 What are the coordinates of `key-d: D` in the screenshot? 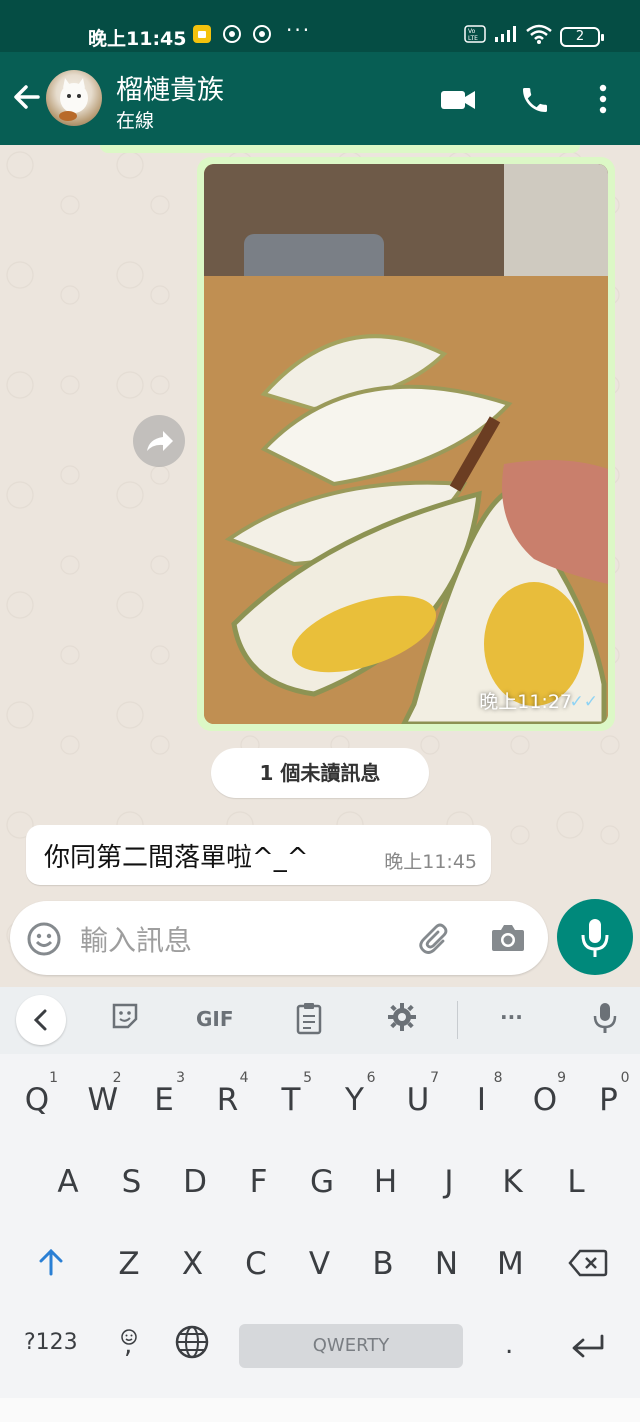 It's located at (195, 1182).